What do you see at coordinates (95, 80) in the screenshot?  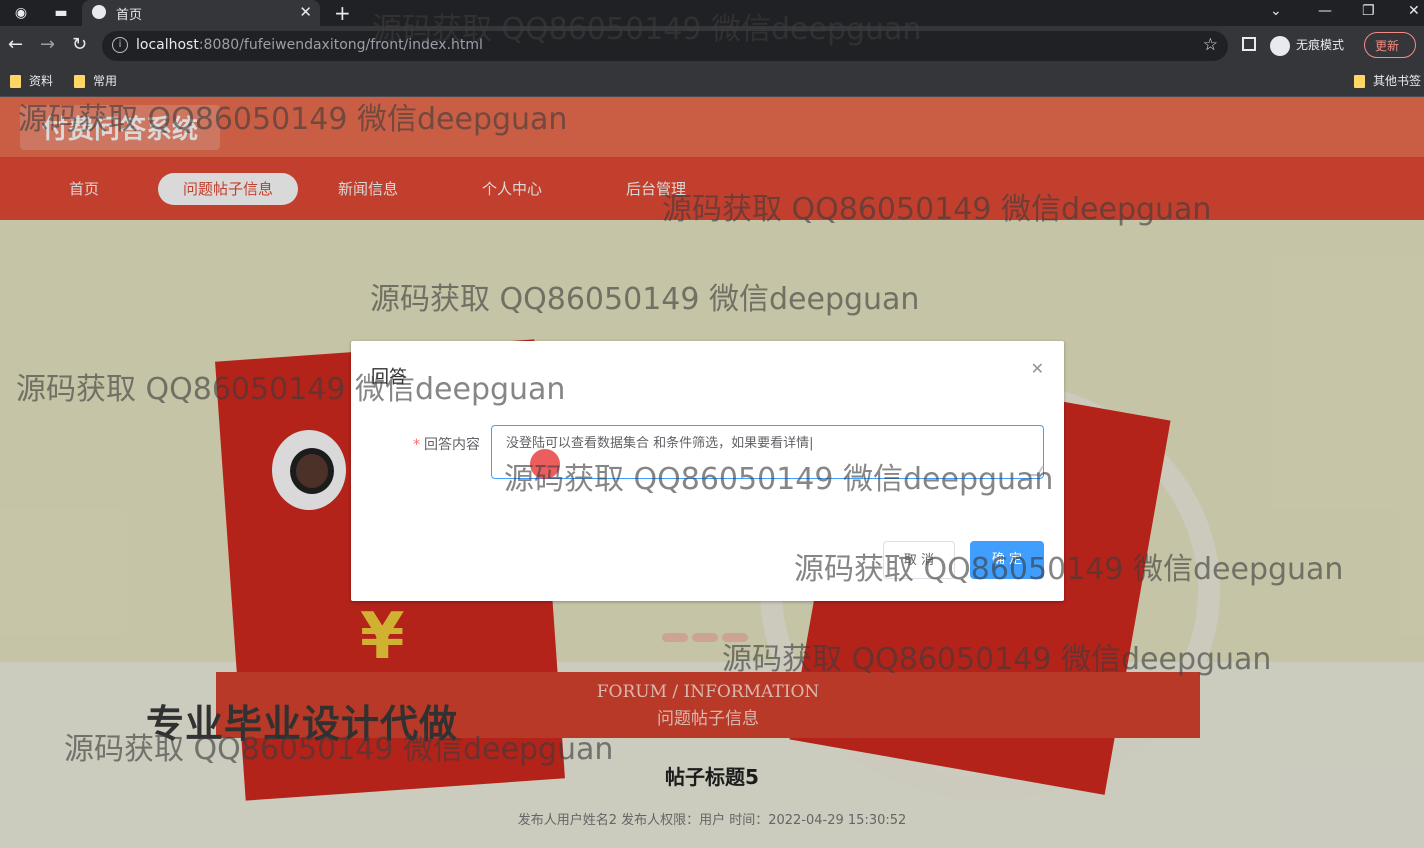 I see `bookmark-folder-changyong: 常用` at bounding box center [95, 80].